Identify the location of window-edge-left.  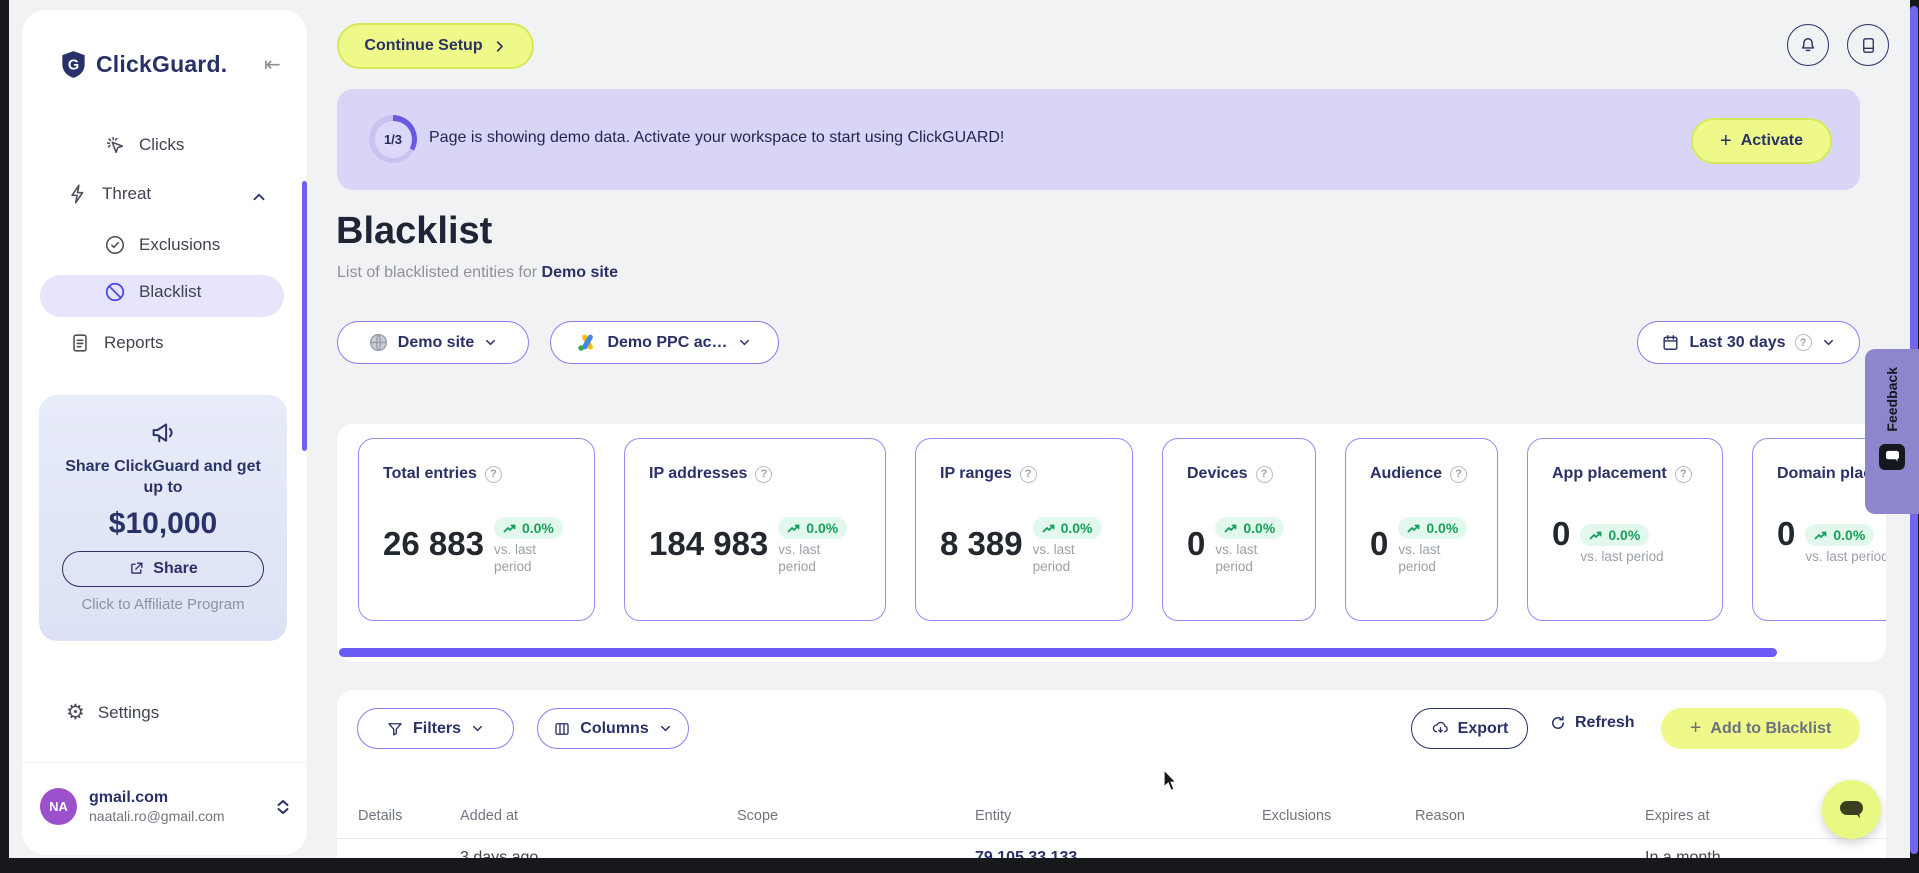
(4, 436).